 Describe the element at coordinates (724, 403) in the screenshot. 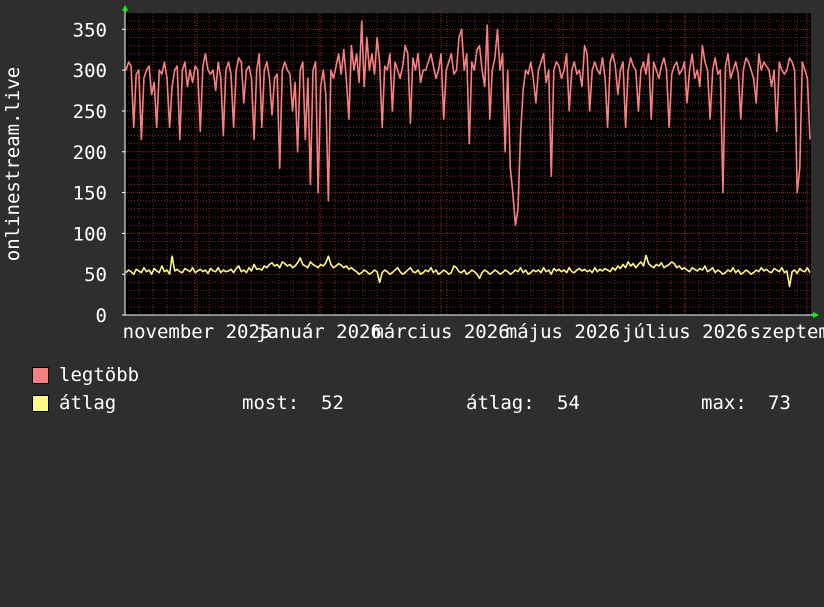

I see `stat-max-label: max:` at that location.